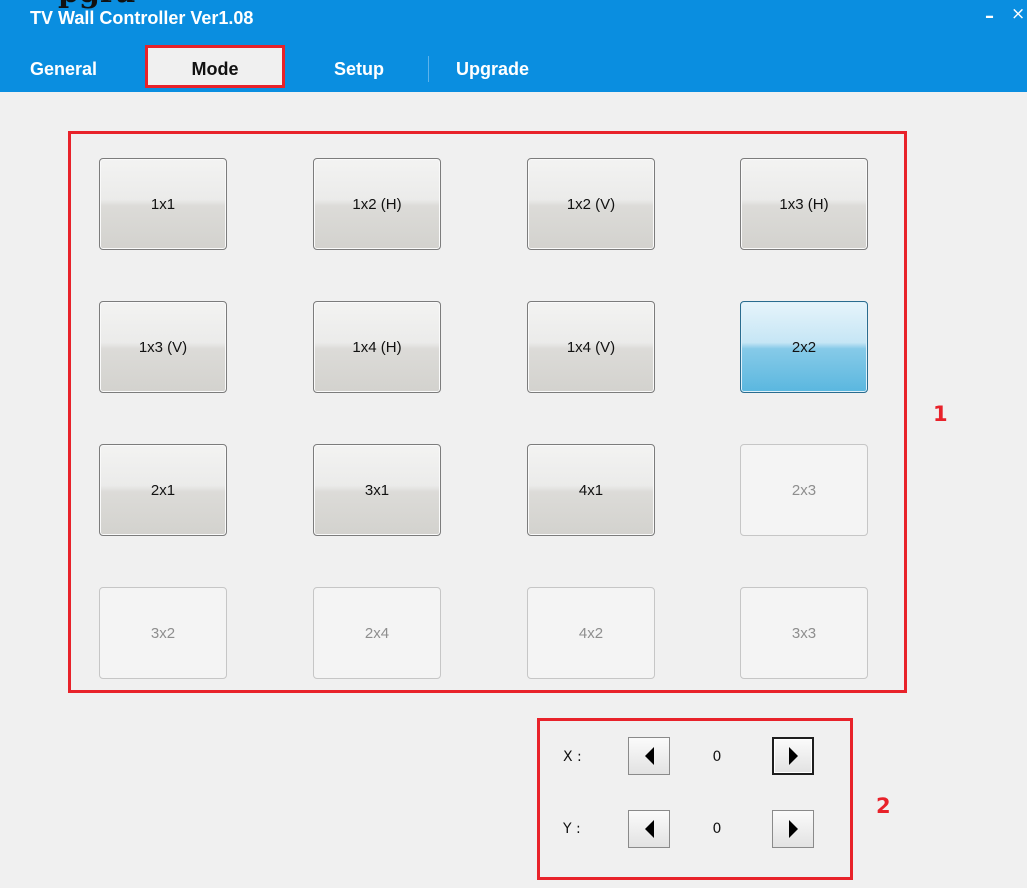 This screenshot has height=888, width=1027. What do you see at coordinates (717, 757) in the screenshot?
I see `x-value: 0` at bounding box center [717, 757].